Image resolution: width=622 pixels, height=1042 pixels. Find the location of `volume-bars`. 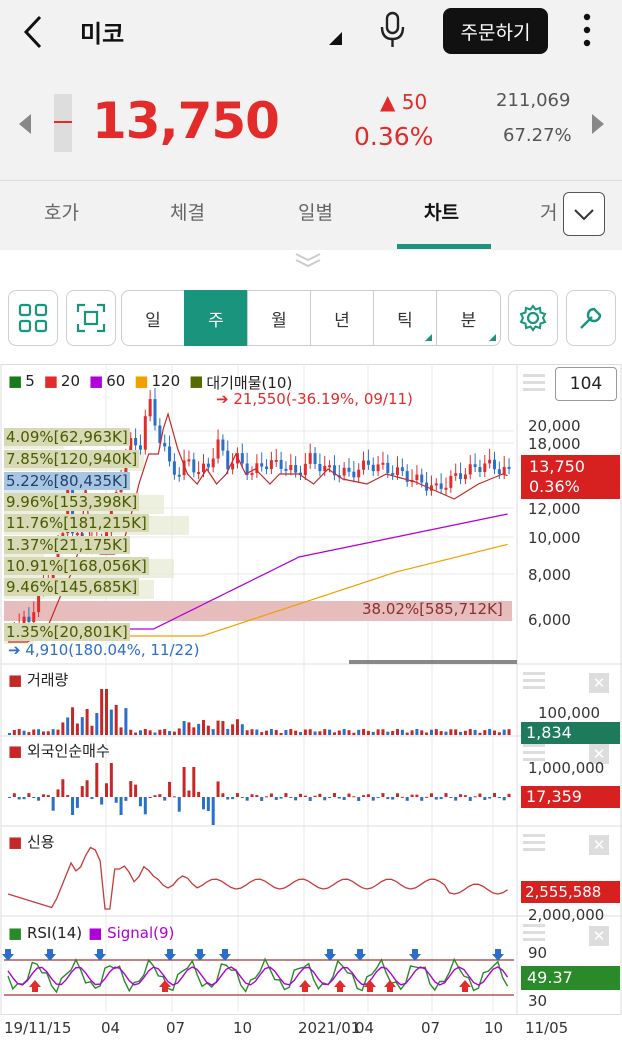

volume-bars is located at coordinates (259, 712).